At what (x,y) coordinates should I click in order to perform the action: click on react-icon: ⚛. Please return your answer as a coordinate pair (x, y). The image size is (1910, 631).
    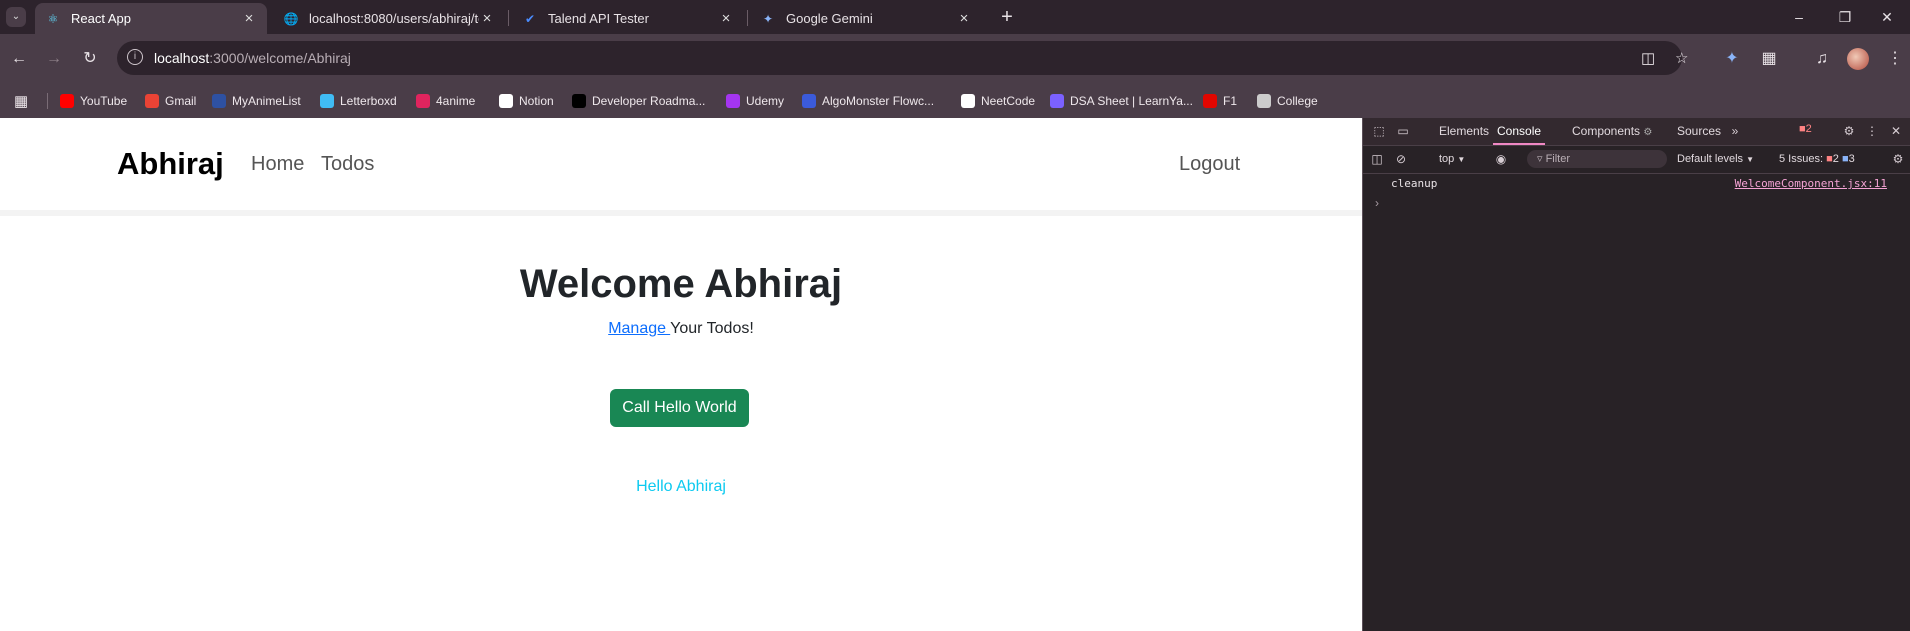
    Looking at the image, I should click on (53, 18).